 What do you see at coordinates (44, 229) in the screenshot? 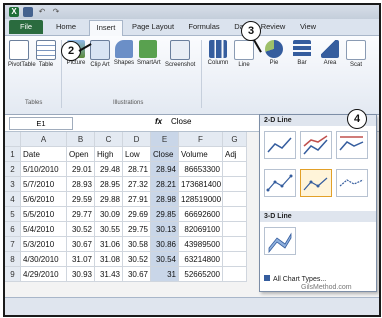
I see `table-cell: 5/4/2010` at bounding box center [44, 229].